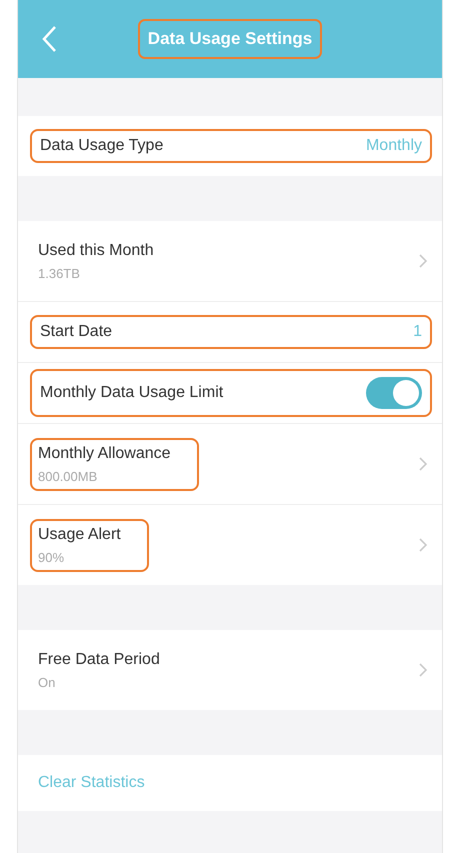 Image resolution: width=452 pixels, height=853 pixels. Describe the element at coordinates (132, 393) in the screenshot. I see `setting-label: Monthly Data Usage Limit` at that location.